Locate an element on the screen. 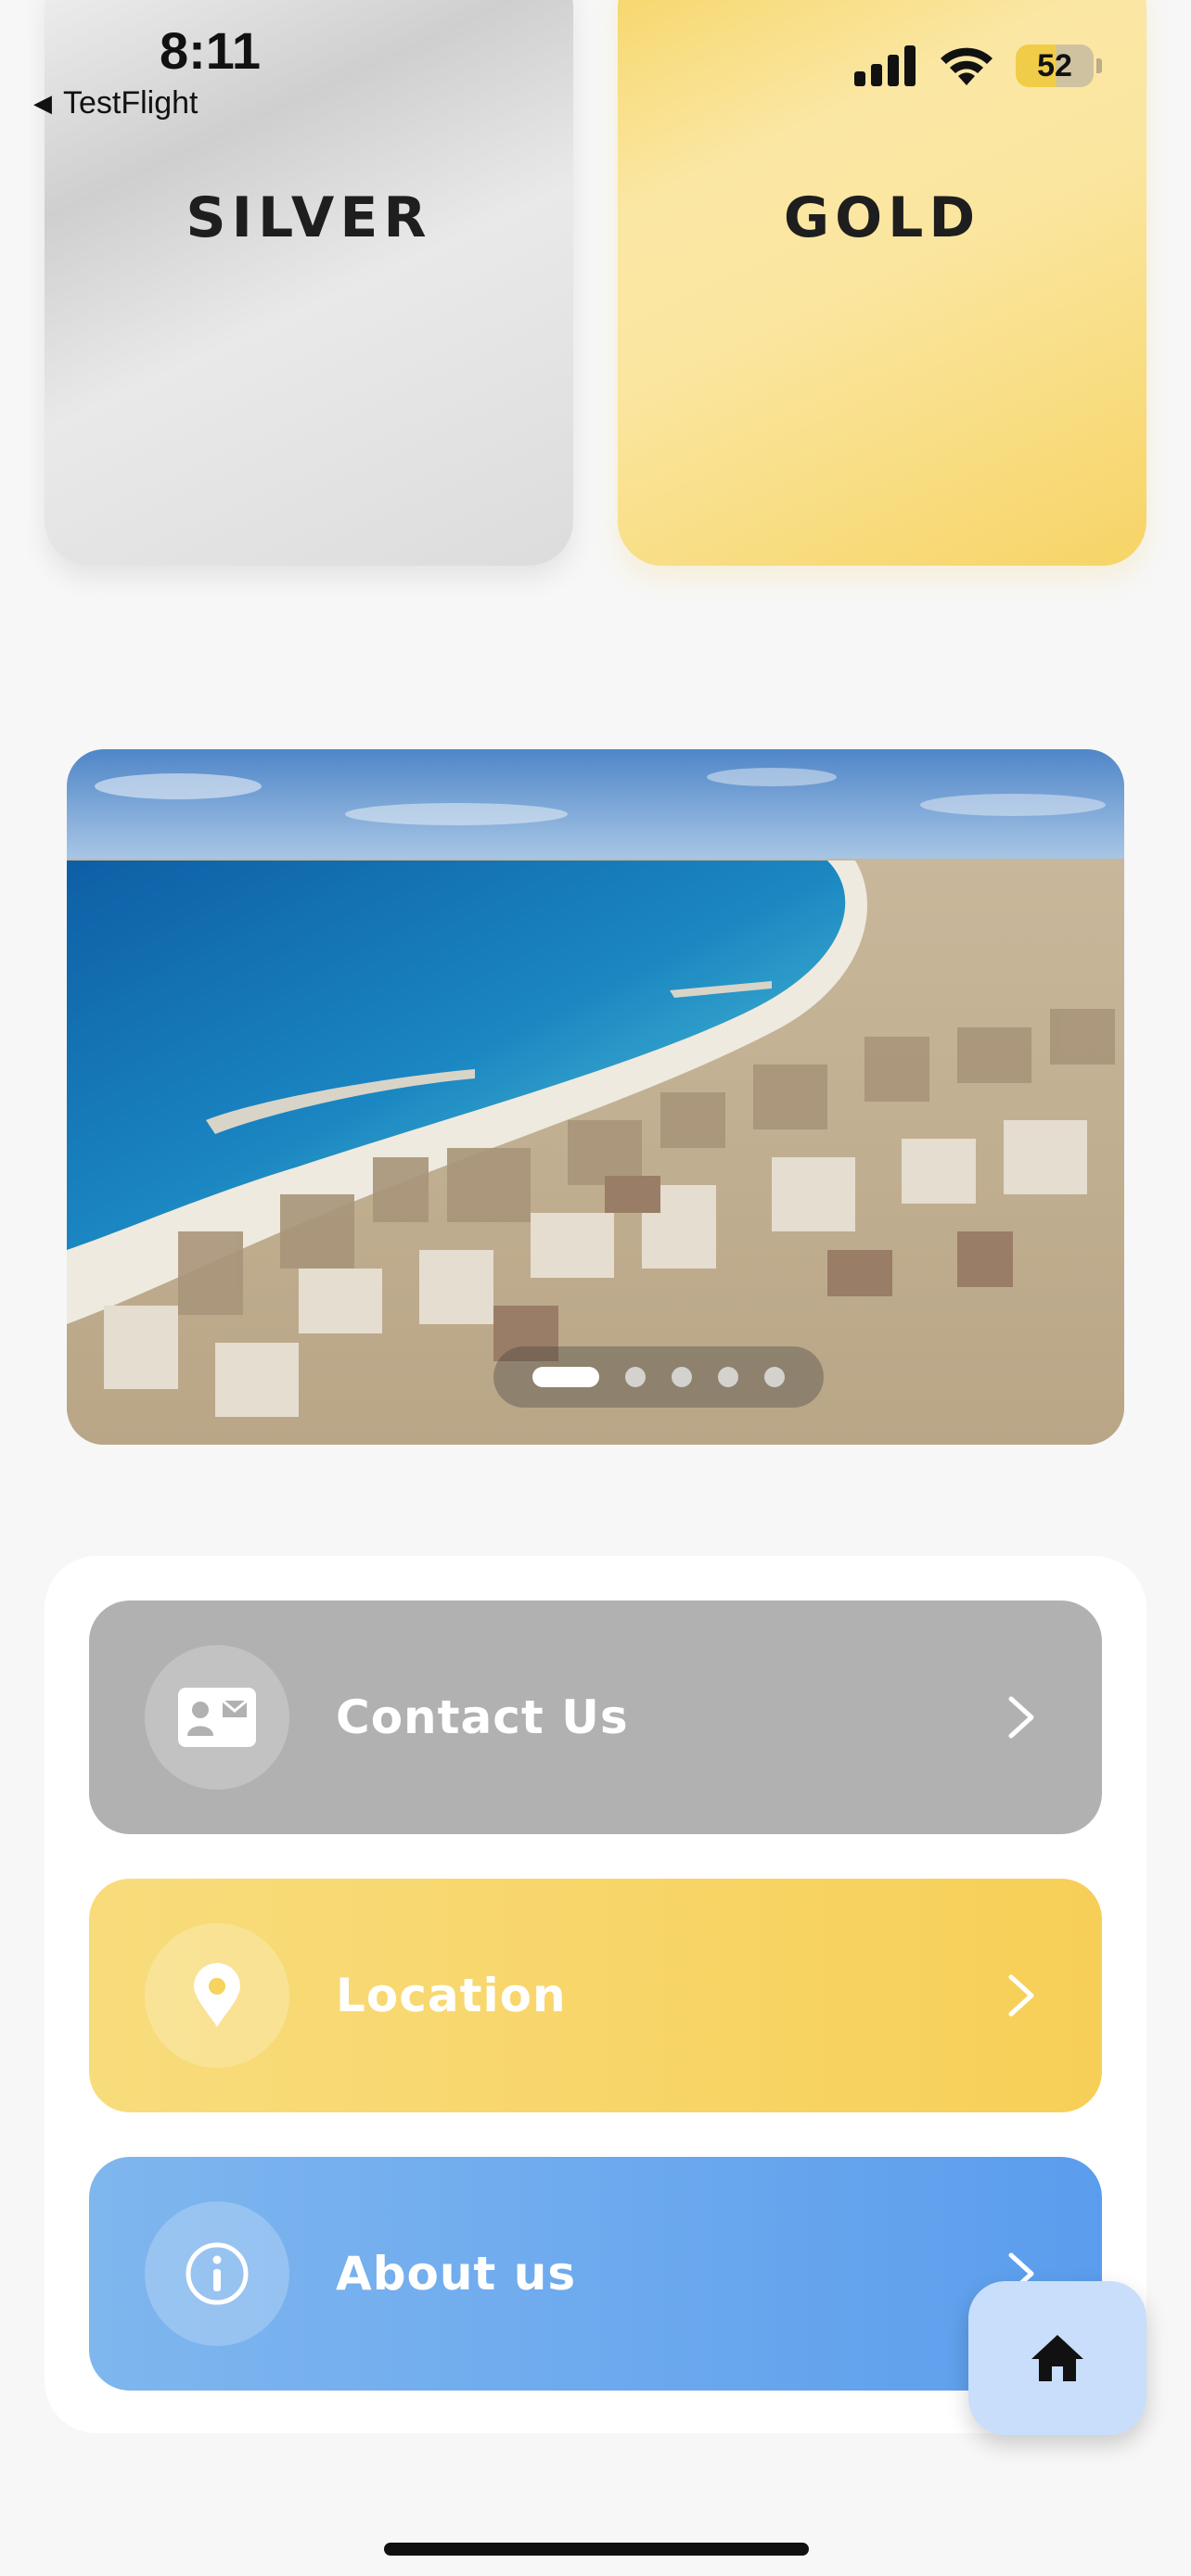 The image size is (1191, 2576). contact-us-button: Contact Us is located at coordinates (595, 1717).